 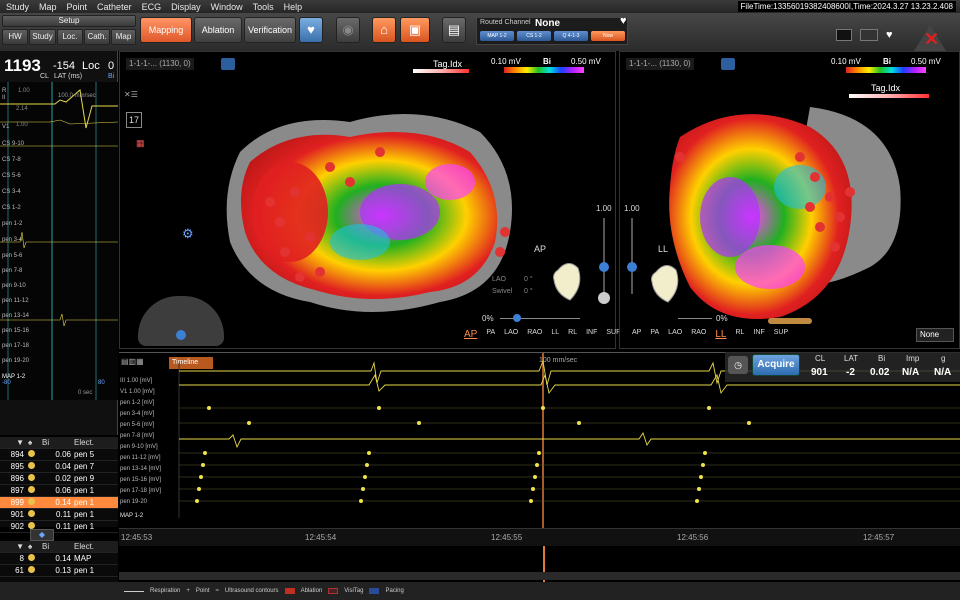 I want to click on table-row: 895 0.04 pen 7, so click(x=59, y=467).